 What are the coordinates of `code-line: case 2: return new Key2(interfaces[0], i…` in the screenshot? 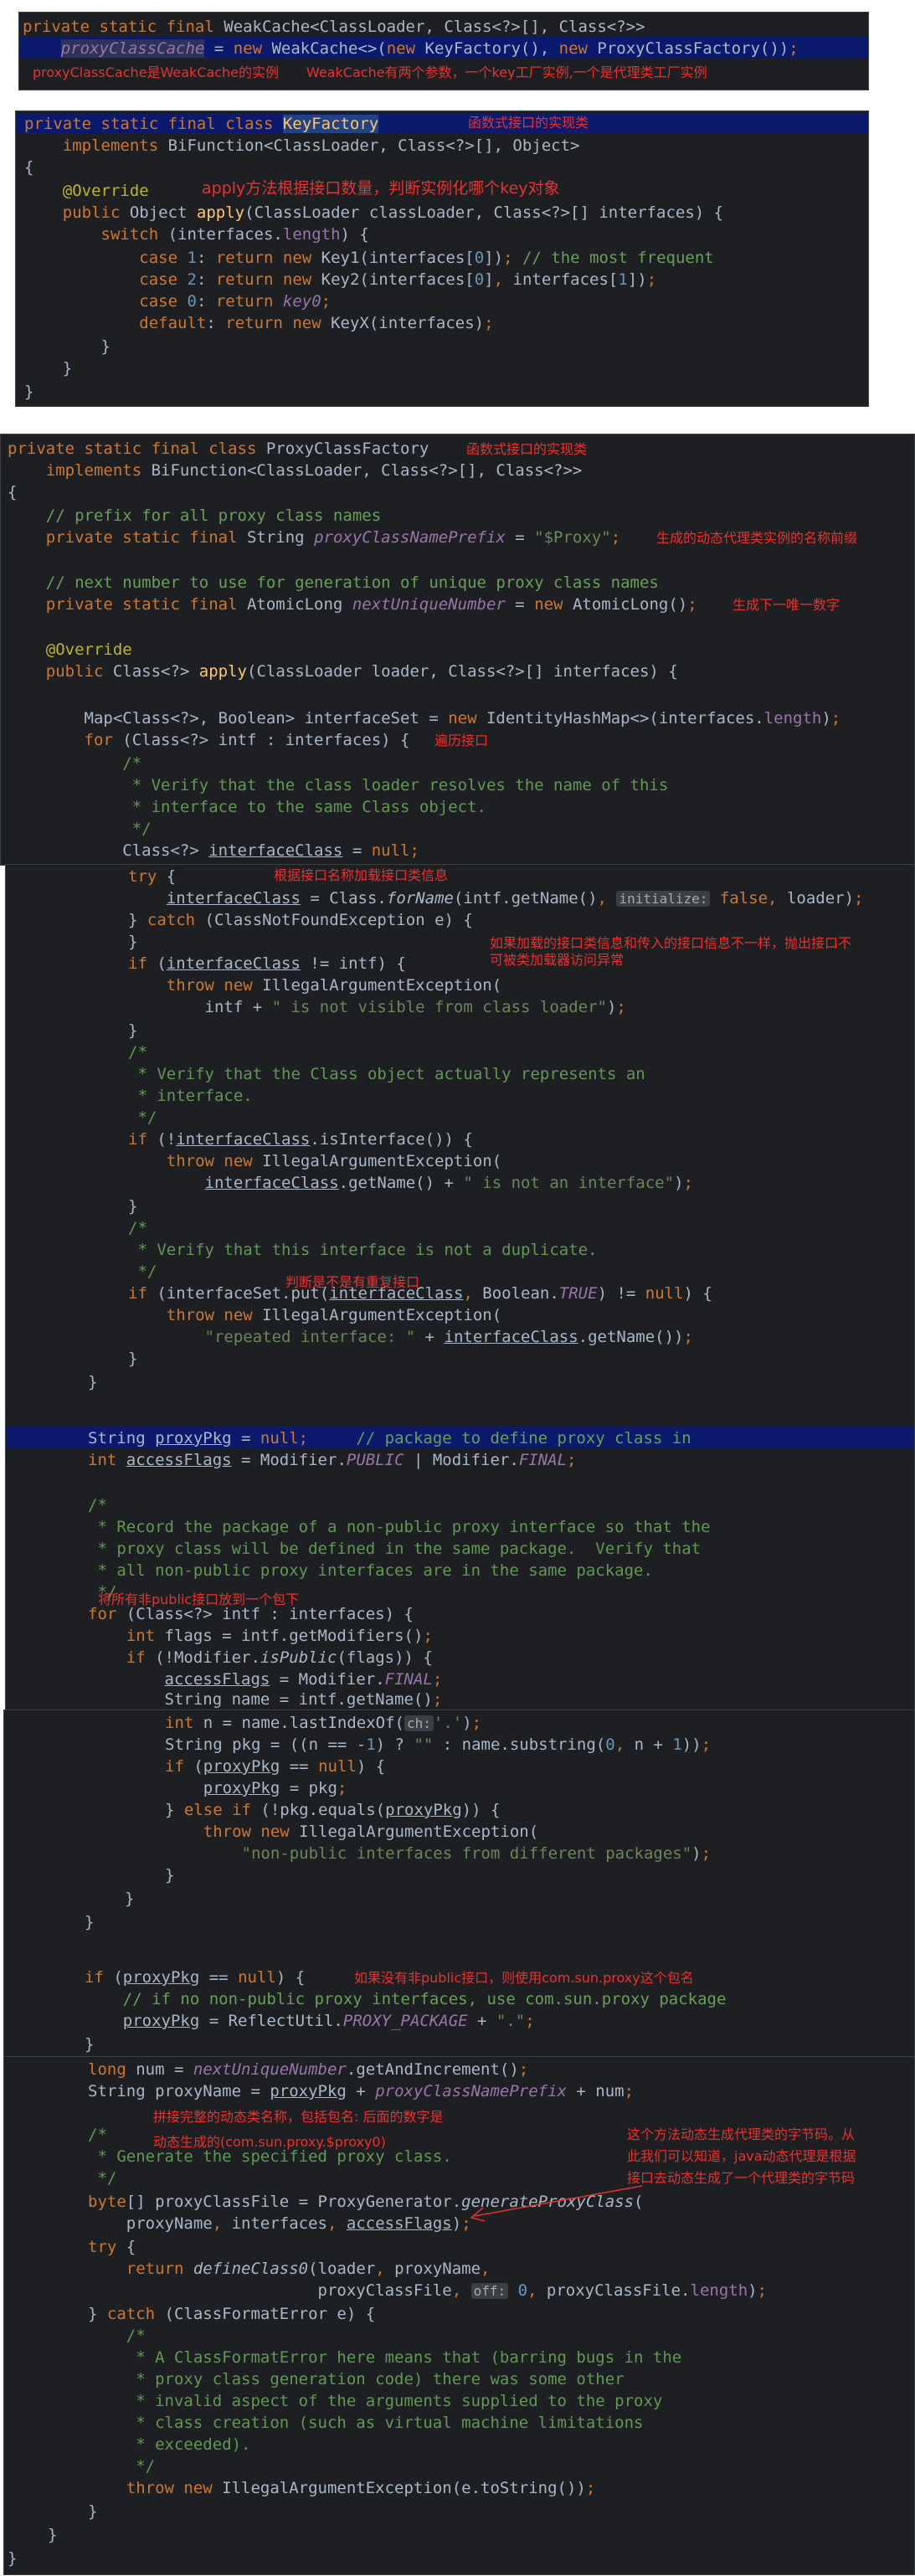 It's located at (398, 279).